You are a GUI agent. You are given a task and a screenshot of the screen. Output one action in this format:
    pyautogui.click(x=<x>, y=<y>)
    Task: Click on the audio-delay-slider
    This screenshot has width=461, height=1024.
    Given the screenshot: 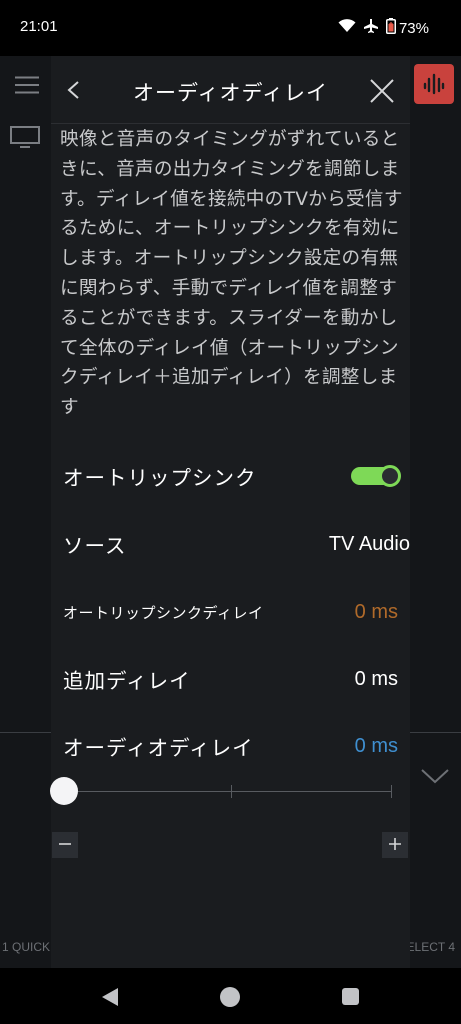 What is the action you would take?
    pyautogui.click(x=229, y=792)
    